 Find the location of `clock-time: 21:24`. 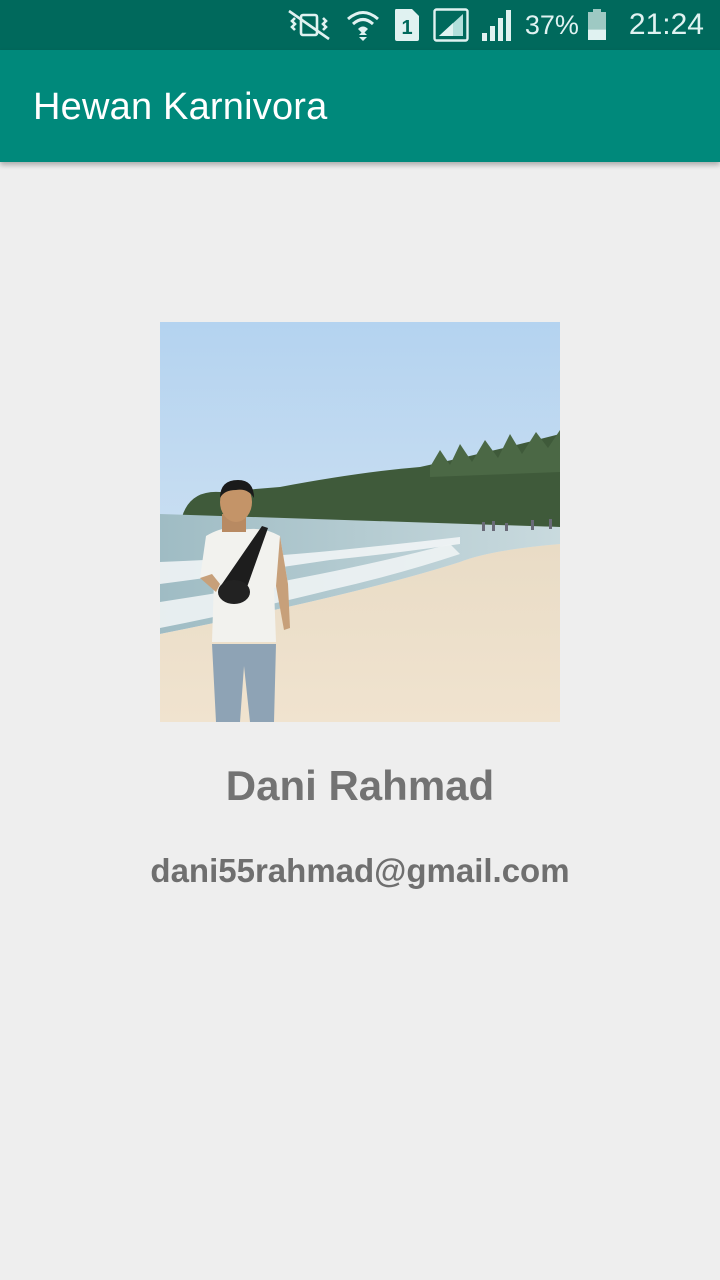

clock-time: 21:24 is located at coordinates (666, 24).